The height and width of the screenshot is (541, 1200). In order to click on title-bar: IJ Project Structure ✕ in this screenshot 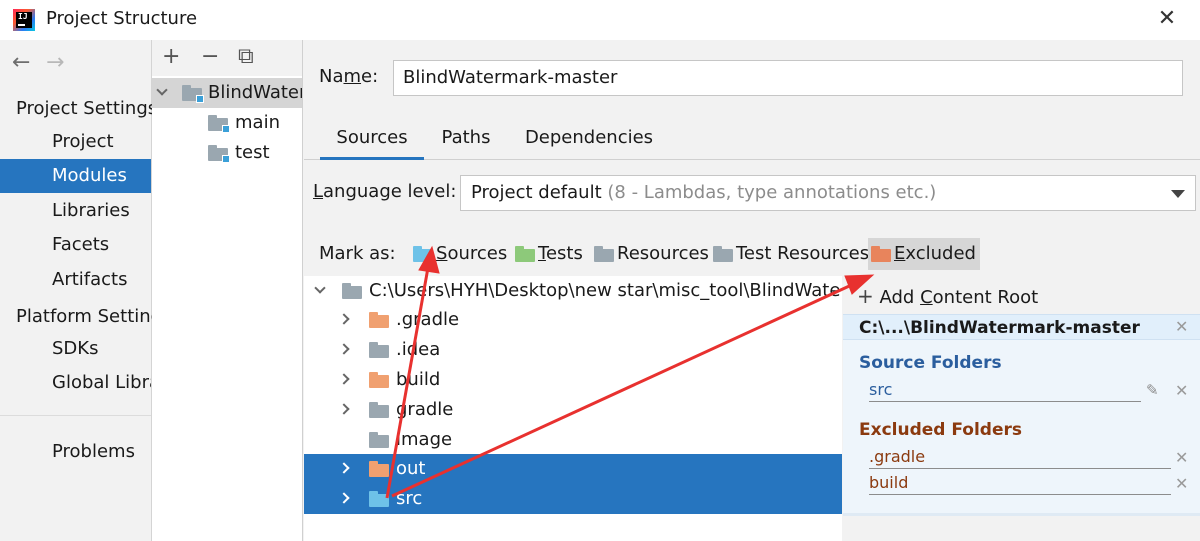, I will do `click(600, 20)`.